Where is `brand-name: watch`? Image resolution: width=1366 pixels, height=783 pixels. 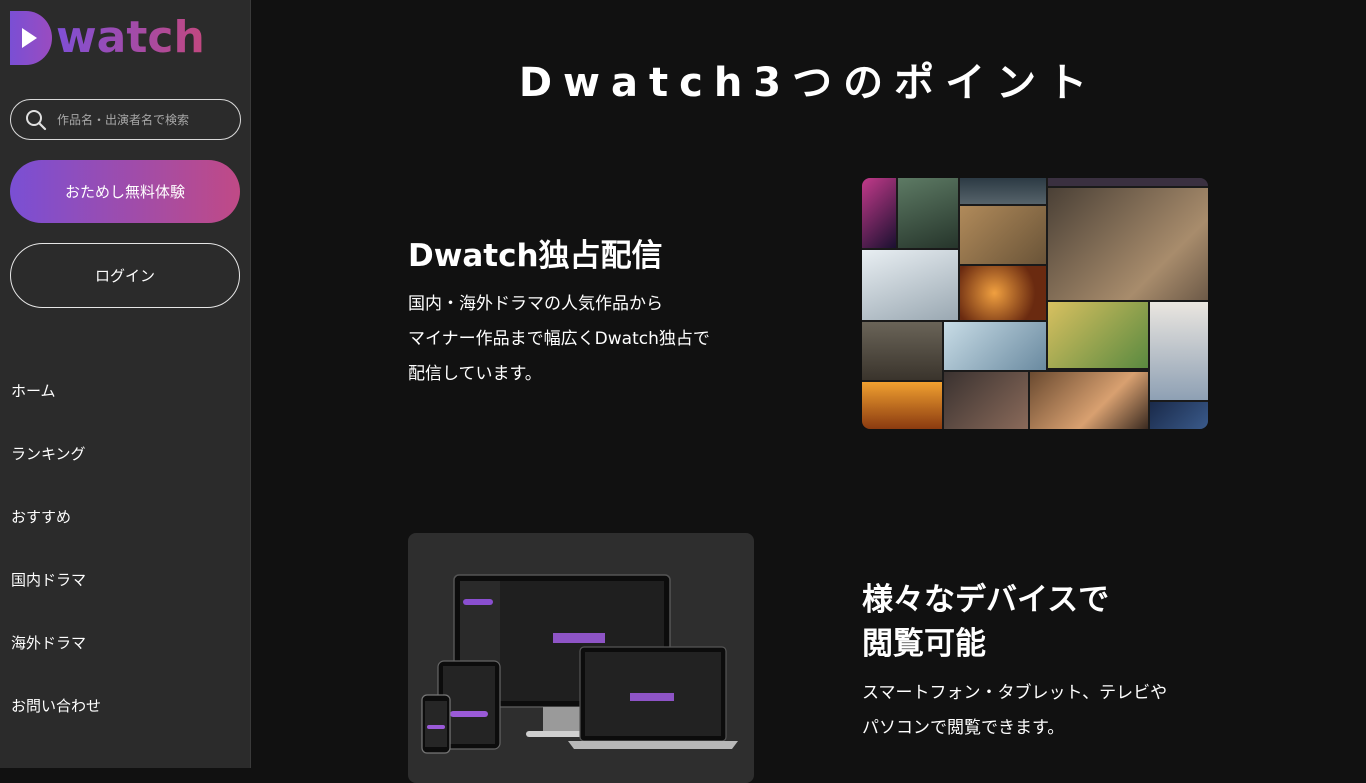
brand-name: watch is located at coordinates (130, 37).